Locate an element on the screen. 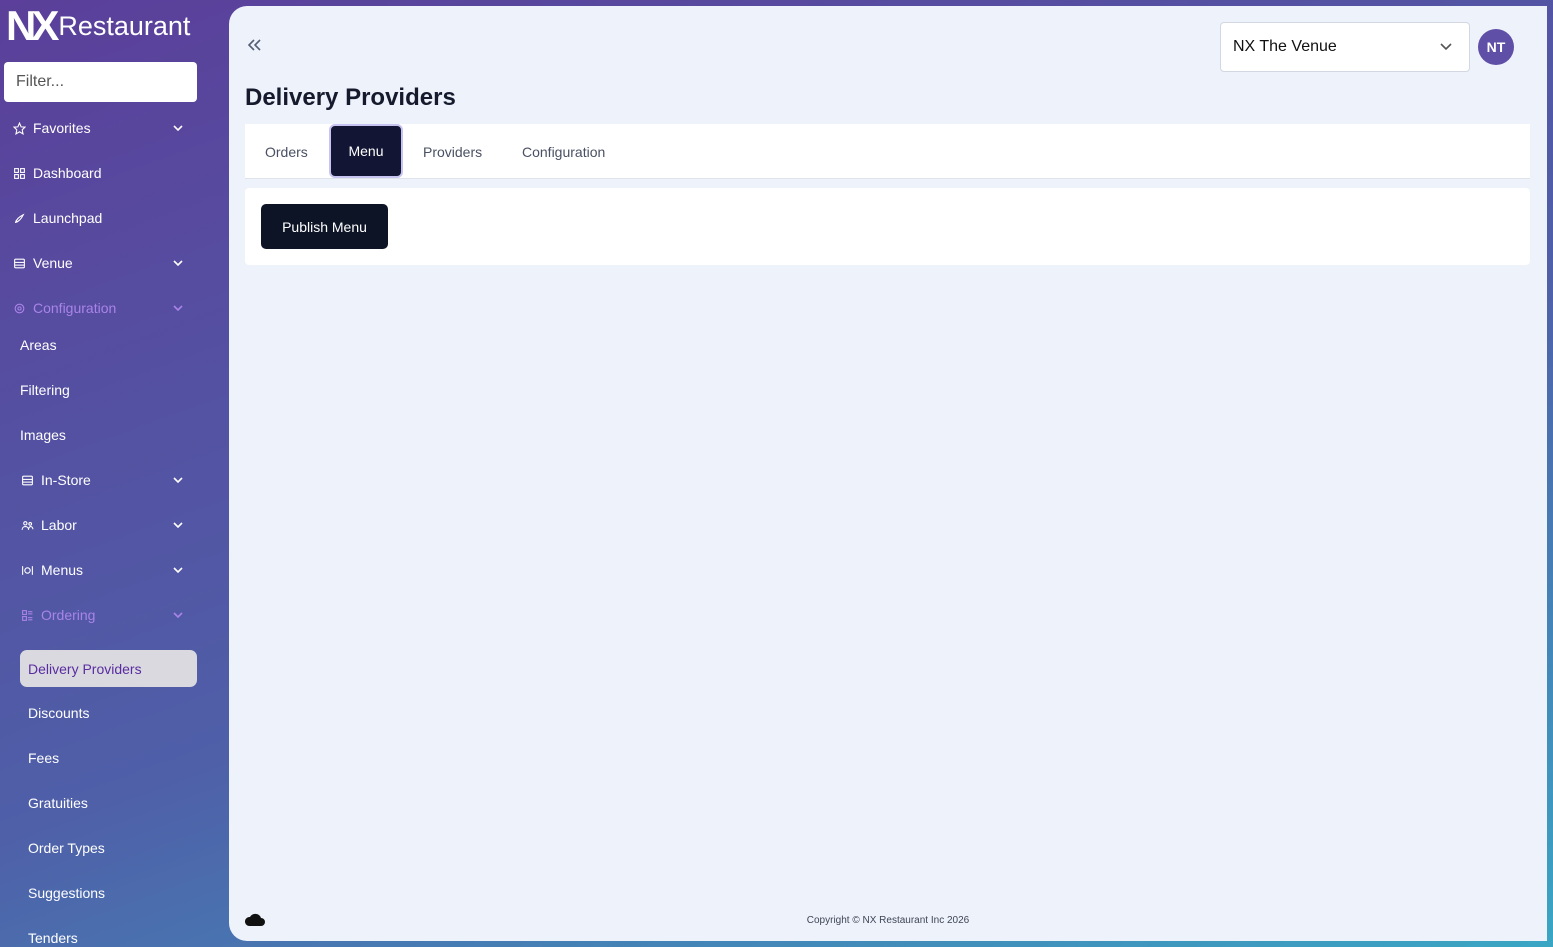  star-icon is located at coordinates (19, 128).